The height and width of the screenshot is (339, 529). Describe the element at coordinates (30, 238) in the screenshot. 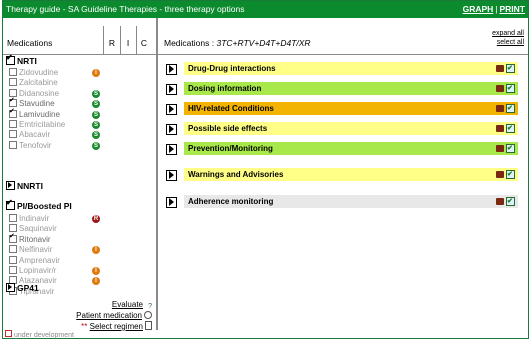

I see `drug-item: Ritonavir` at that location.